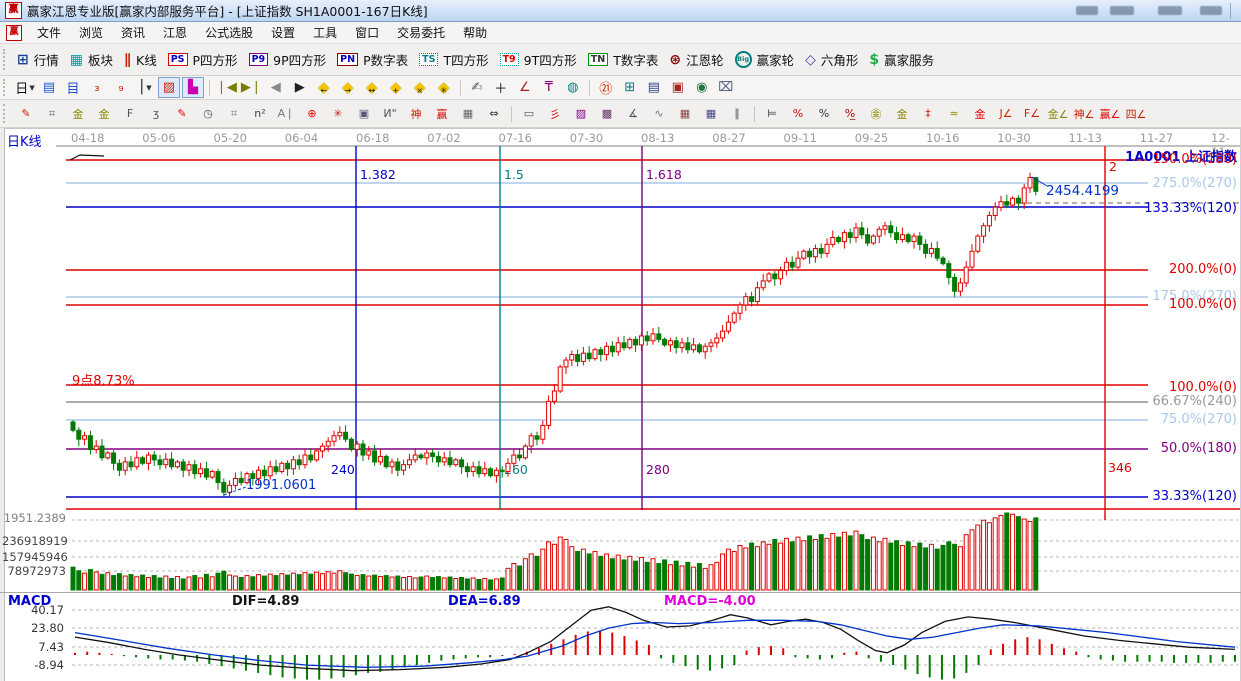  What do you see at coordinates (325, 32) in the screenshot?
I see `menu-item-7: 工具` at bounding box center [325, 32].